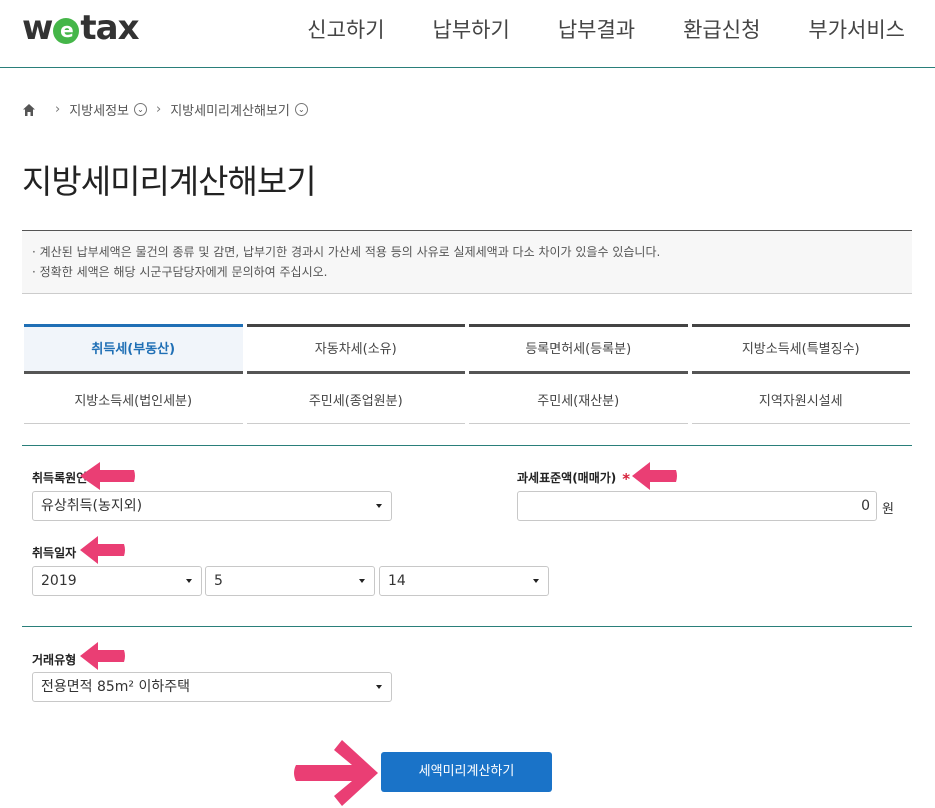 The height and width of the screenshot is (808, 935). Describe the element at coordinates (218, 581) in the screenshot. I see `month-value: 5` at that location.